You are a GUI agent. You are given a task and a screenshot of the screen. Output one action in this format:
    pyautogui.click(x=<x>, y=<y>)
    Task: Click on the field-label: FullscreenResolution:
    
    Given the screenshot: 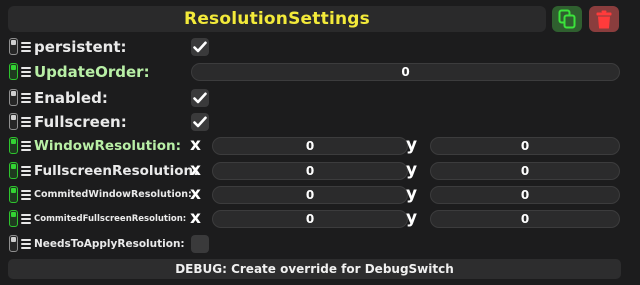 What is the action you would take?
    pyautogui.click(x=116, y=171)
    